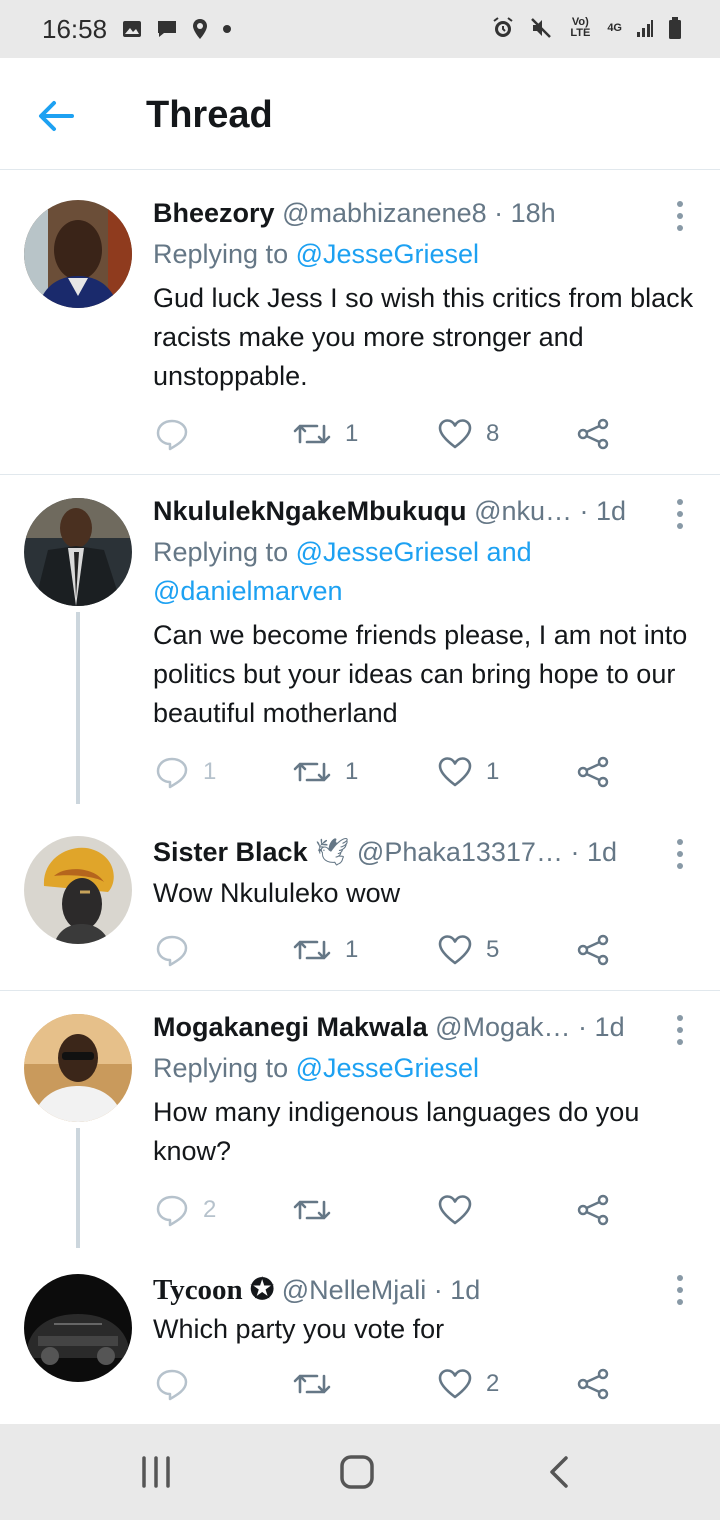 The image size is (720, 1520). What do you see at coordinates (56, 116) in the screenshot?
I see `arrow-left-icon` at bounding box center [56, 116].